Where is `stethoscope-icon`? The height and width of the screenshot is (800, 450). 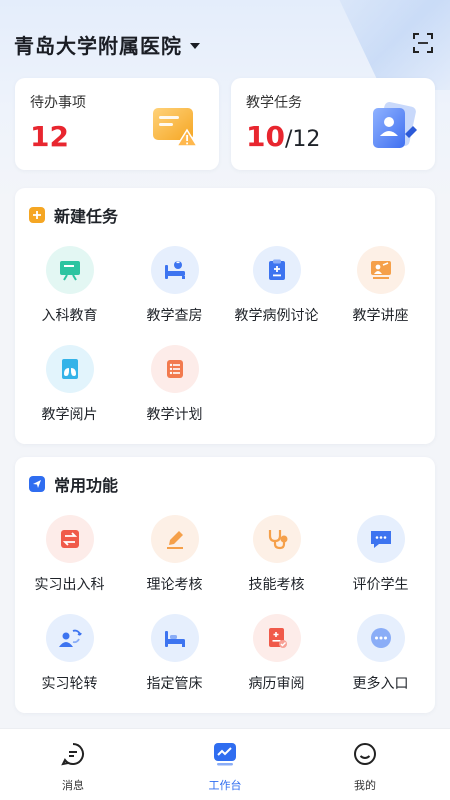 stethoscope-icon is located at coordinates (276, 539).